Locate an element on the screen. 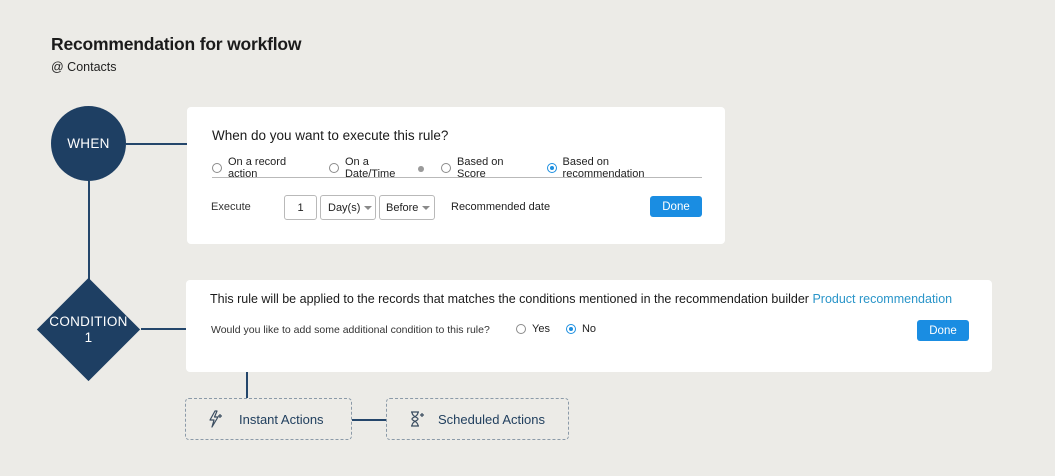  reference-date-label: Recommended date is located at coordinates (501, 207).